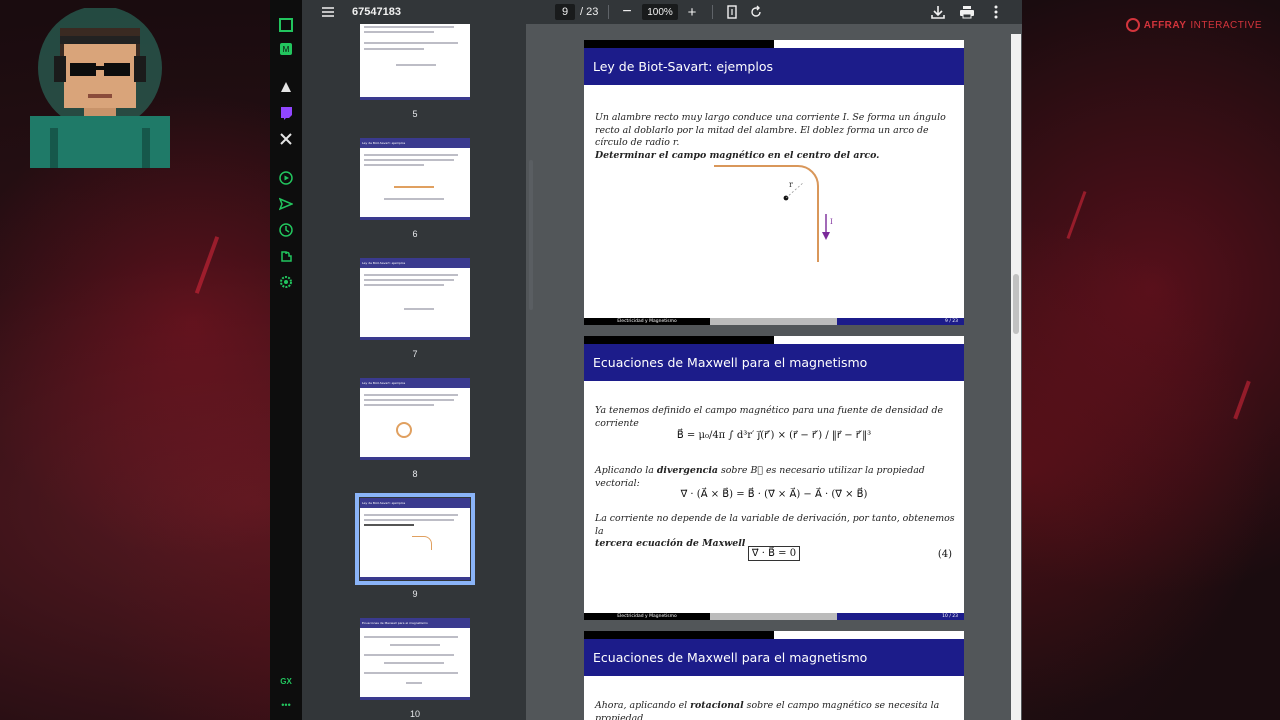  Describe the element at coordinates (967, 12) in the screenshot. I see `print-icon` at that location.